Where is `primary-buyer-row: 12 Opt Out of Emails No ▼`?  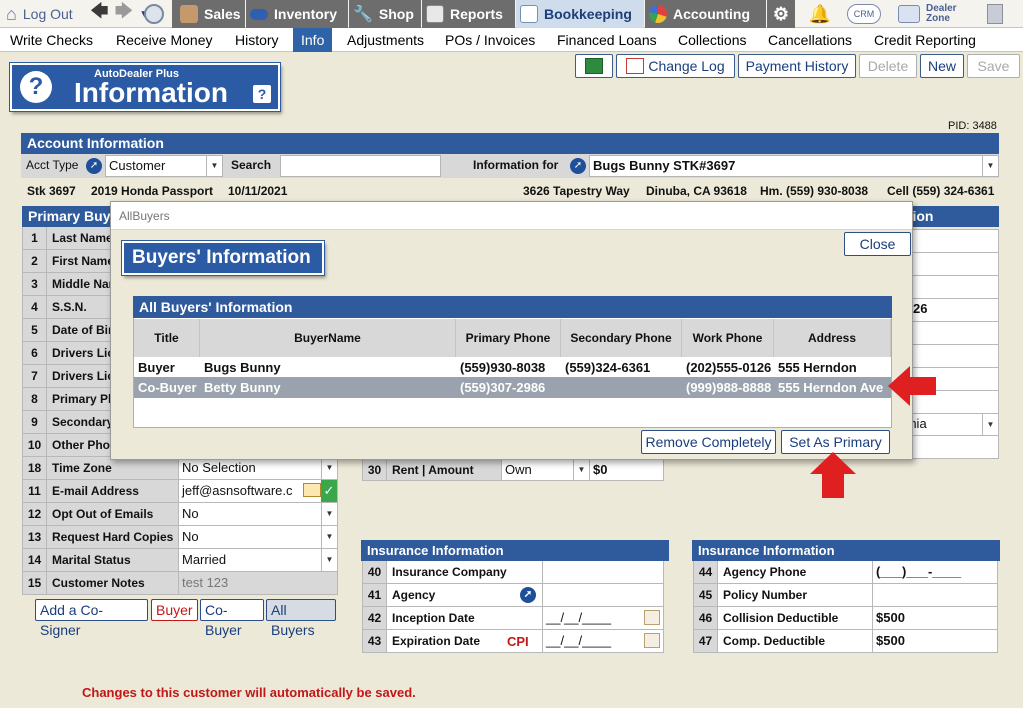 primary-buyer-row: 12 Opt Out of Emails No ▼ is located at coordinates (180, 514).